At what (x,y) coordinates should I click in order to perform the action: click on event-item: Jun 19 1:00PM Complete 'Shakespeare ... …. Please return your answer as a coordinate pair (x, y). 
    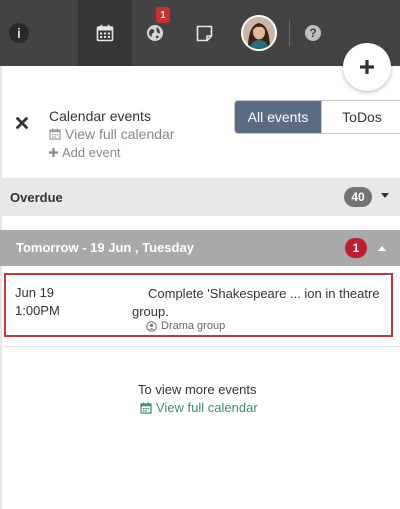
    Looking at the image, I should click on (198, 305).